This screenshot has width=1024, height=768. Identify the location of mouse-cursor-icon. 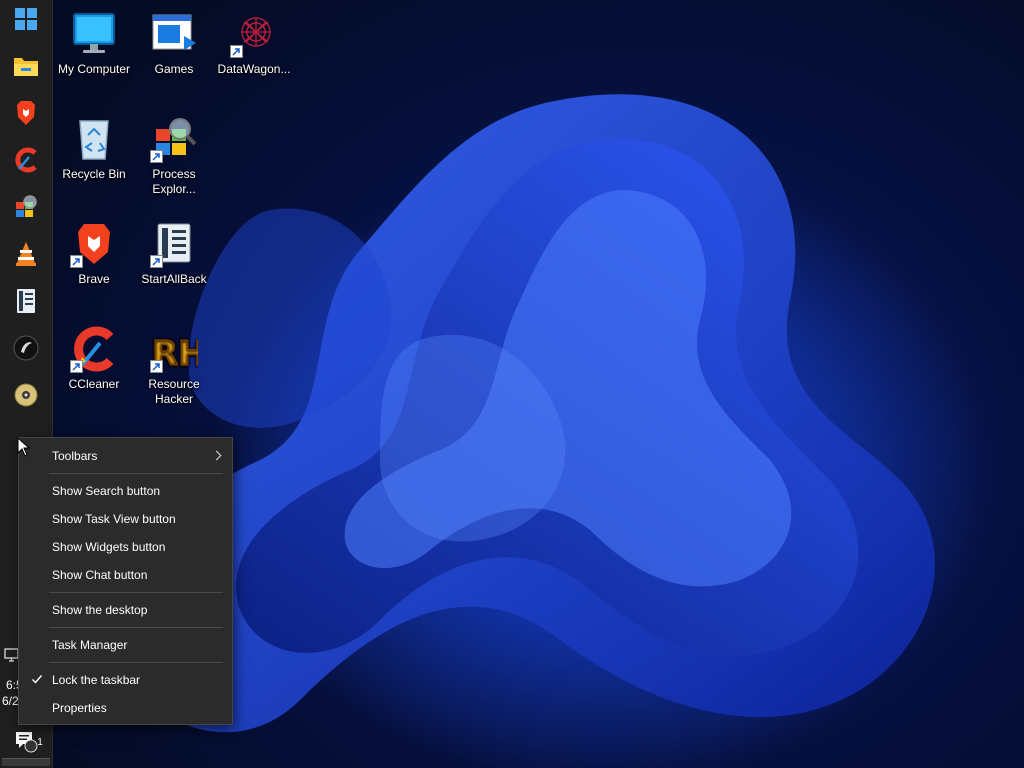
(24, 447).